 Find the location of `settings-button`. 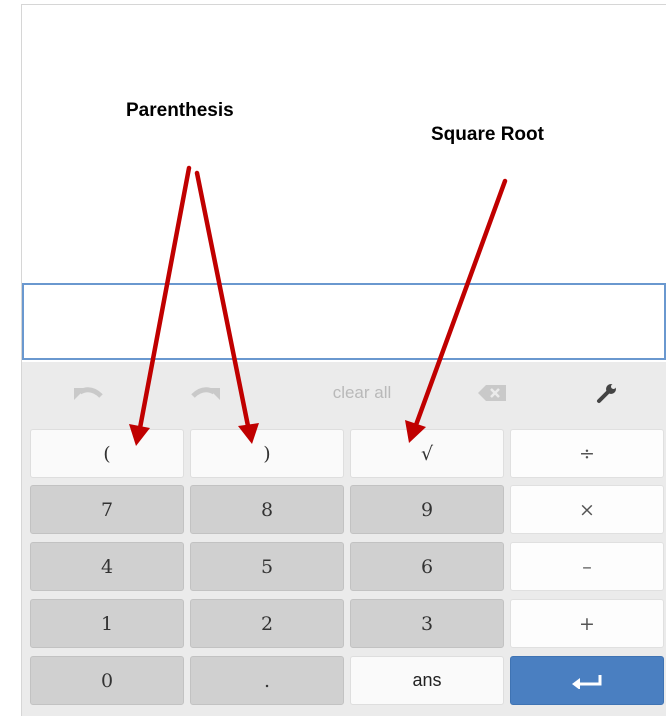

settings-button is located at coordinates (607, 393).